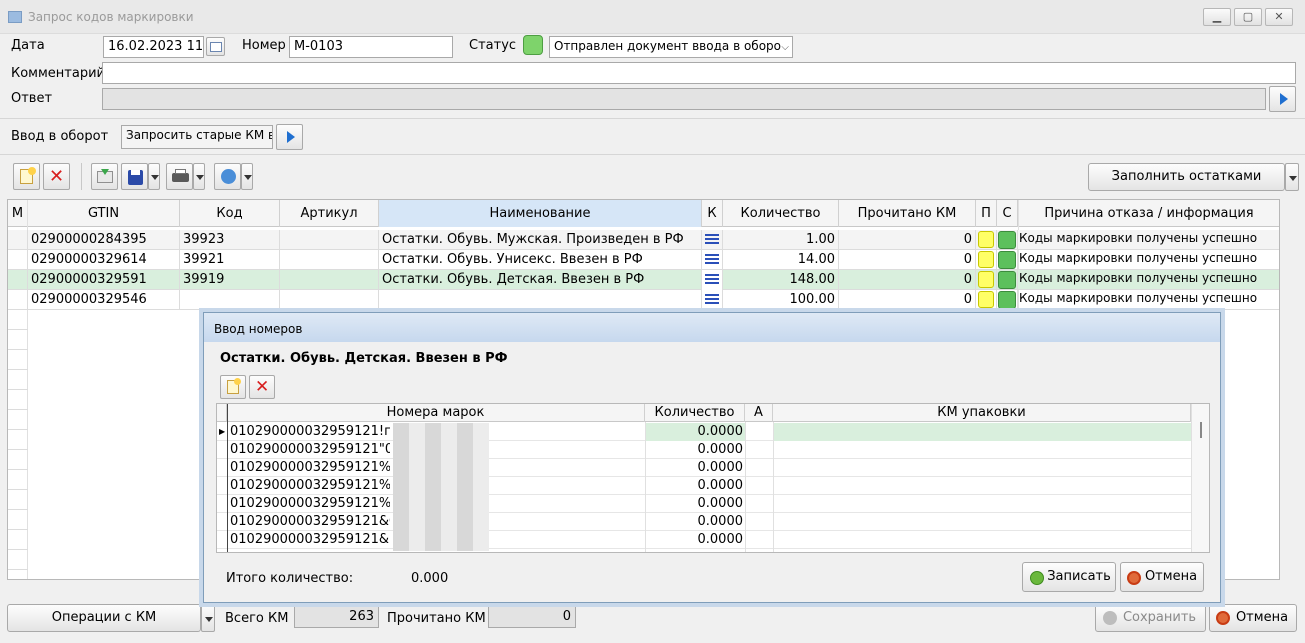  I want to click on fill-remains-button: Заполнить остатками, so click(1186, 177).